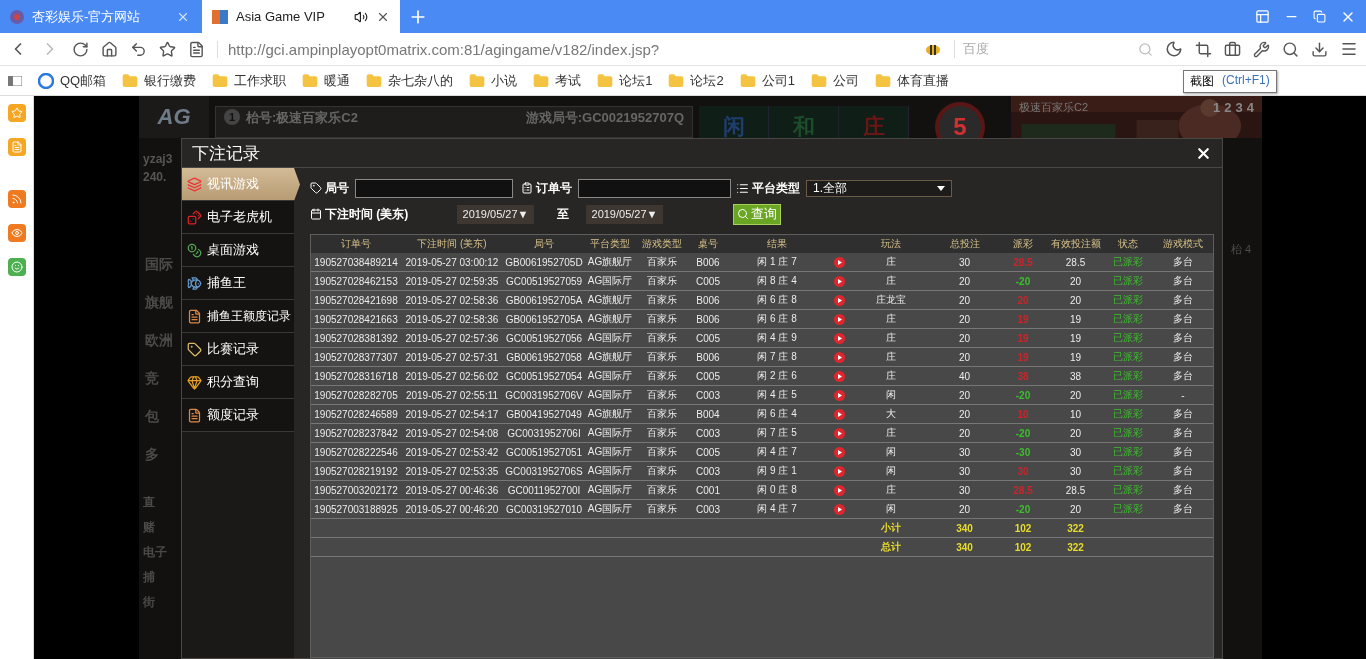 The image size is (1366, 659). I want to click on bee-icon, so click(933, 49).